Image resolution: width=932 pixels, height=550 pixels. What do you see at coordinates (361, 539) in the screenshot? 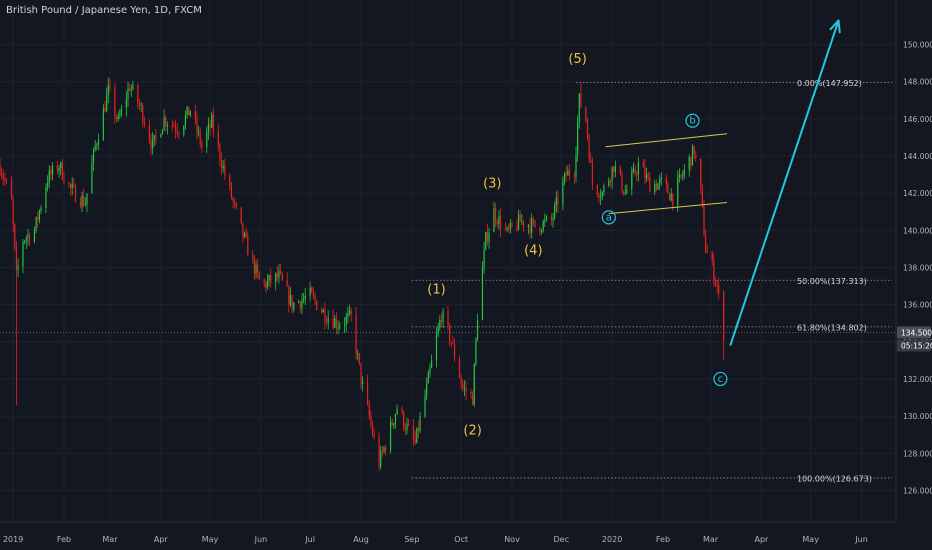
I see `x-tick-label: Aug` at bounding box center [361, 539].